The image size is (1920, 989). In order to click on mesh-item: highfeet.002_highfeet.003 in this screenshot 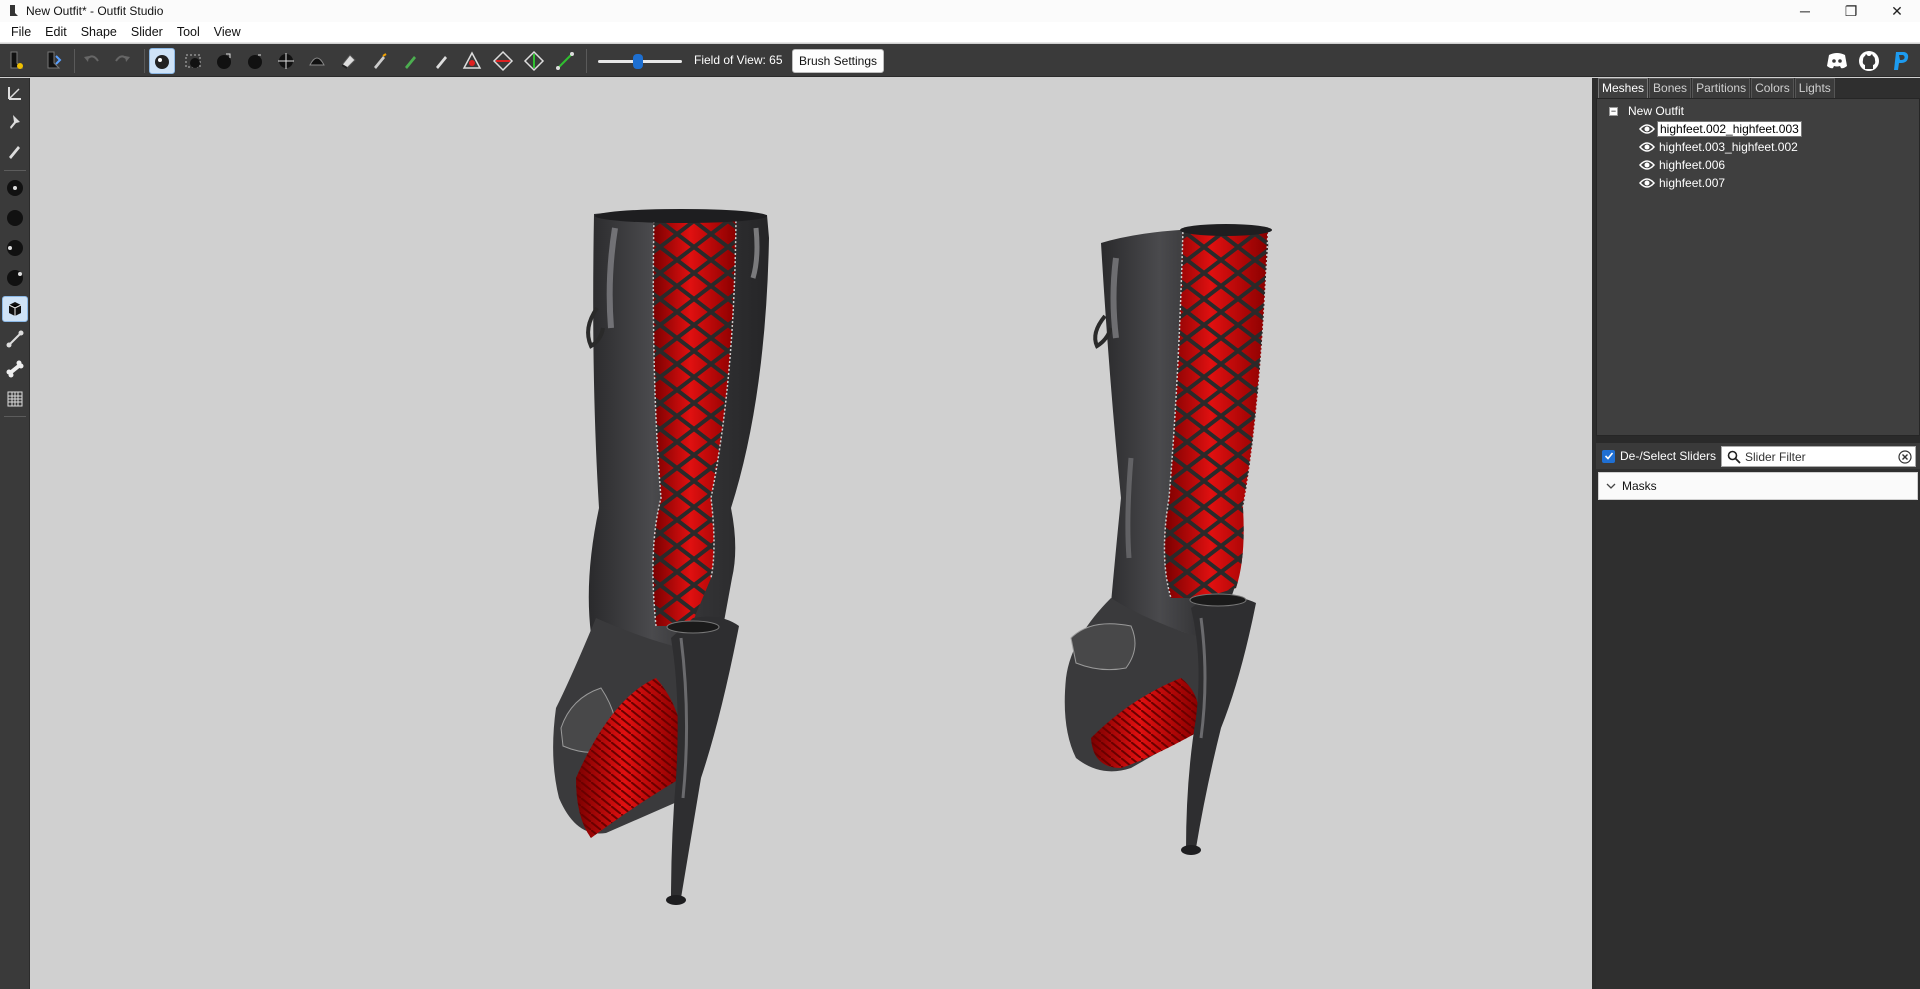, I will do `click(1720, 129)`.